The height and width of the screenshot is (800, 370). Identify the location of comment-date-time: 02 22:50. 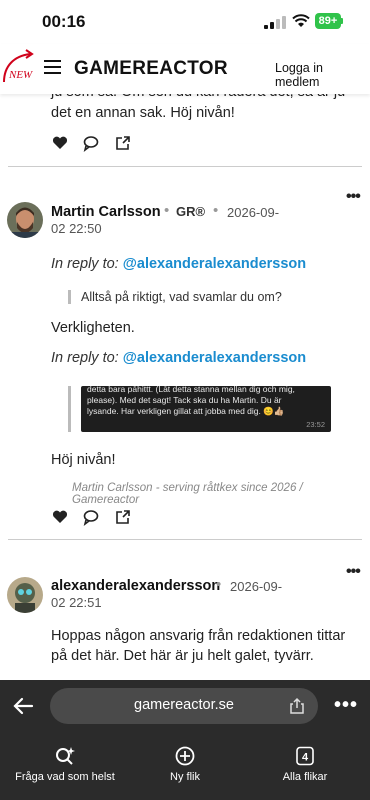
(76, 228).